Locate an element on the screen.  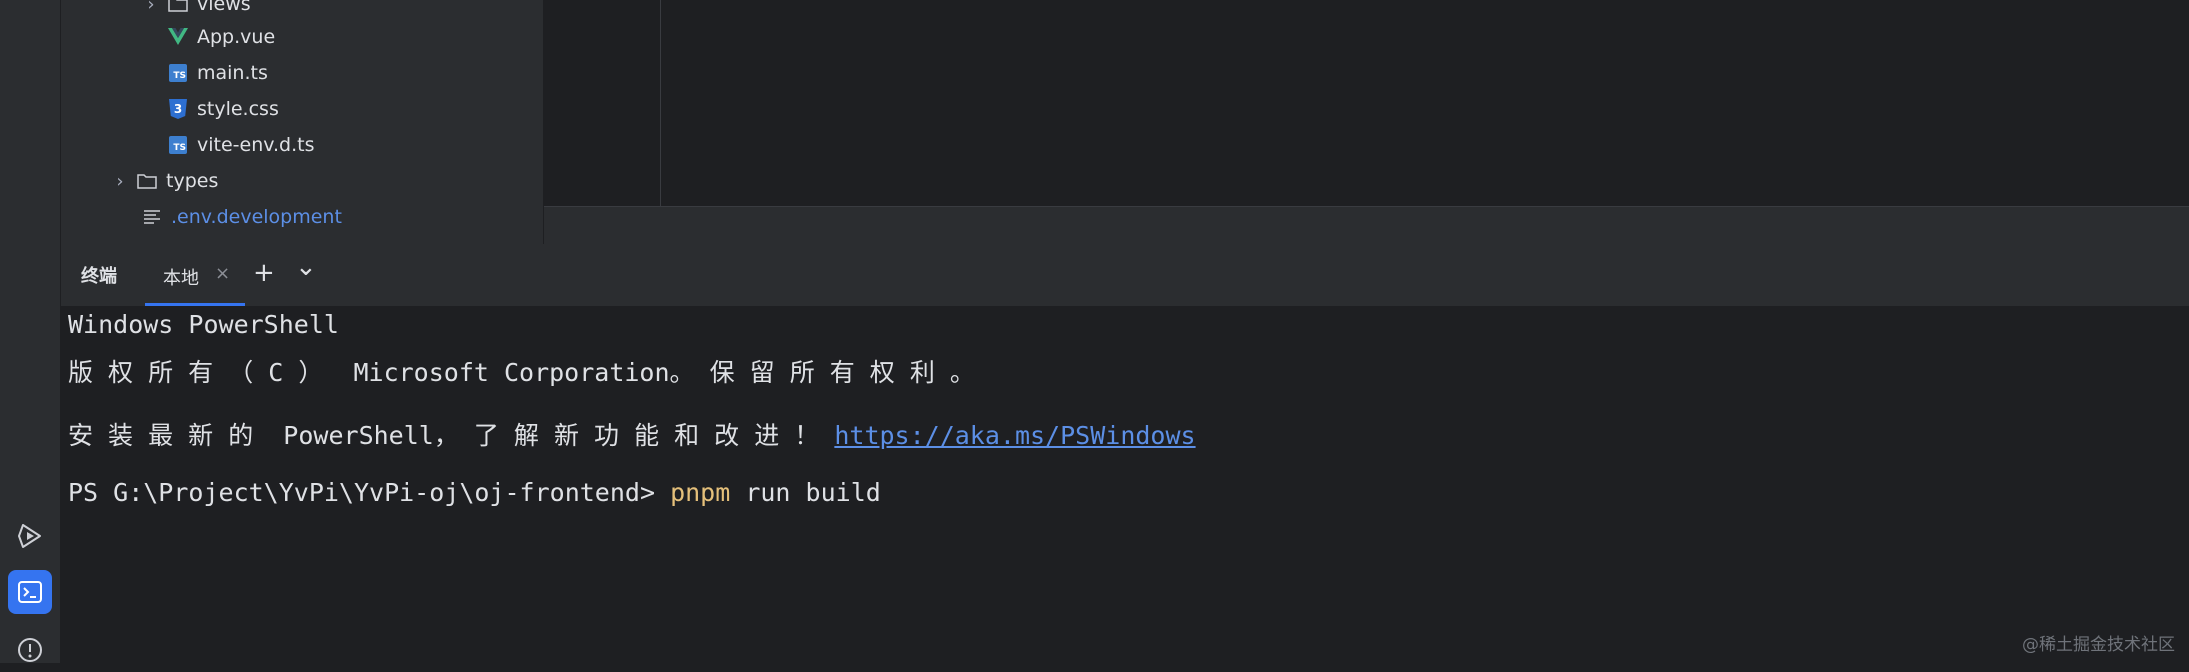
tree-item-env-development: .env.development is located at coordinates (241, 217).